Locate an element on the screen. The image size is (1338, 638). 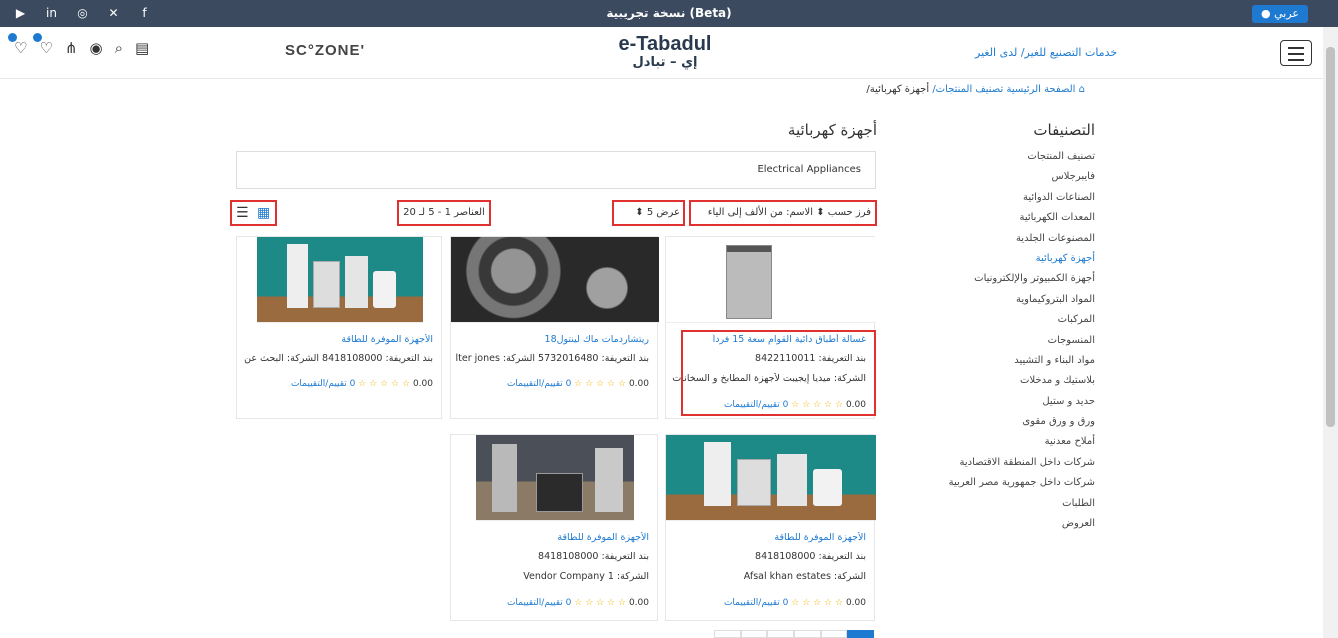
show-caret-icon: ⬍ is located at coordinates (639, 212).